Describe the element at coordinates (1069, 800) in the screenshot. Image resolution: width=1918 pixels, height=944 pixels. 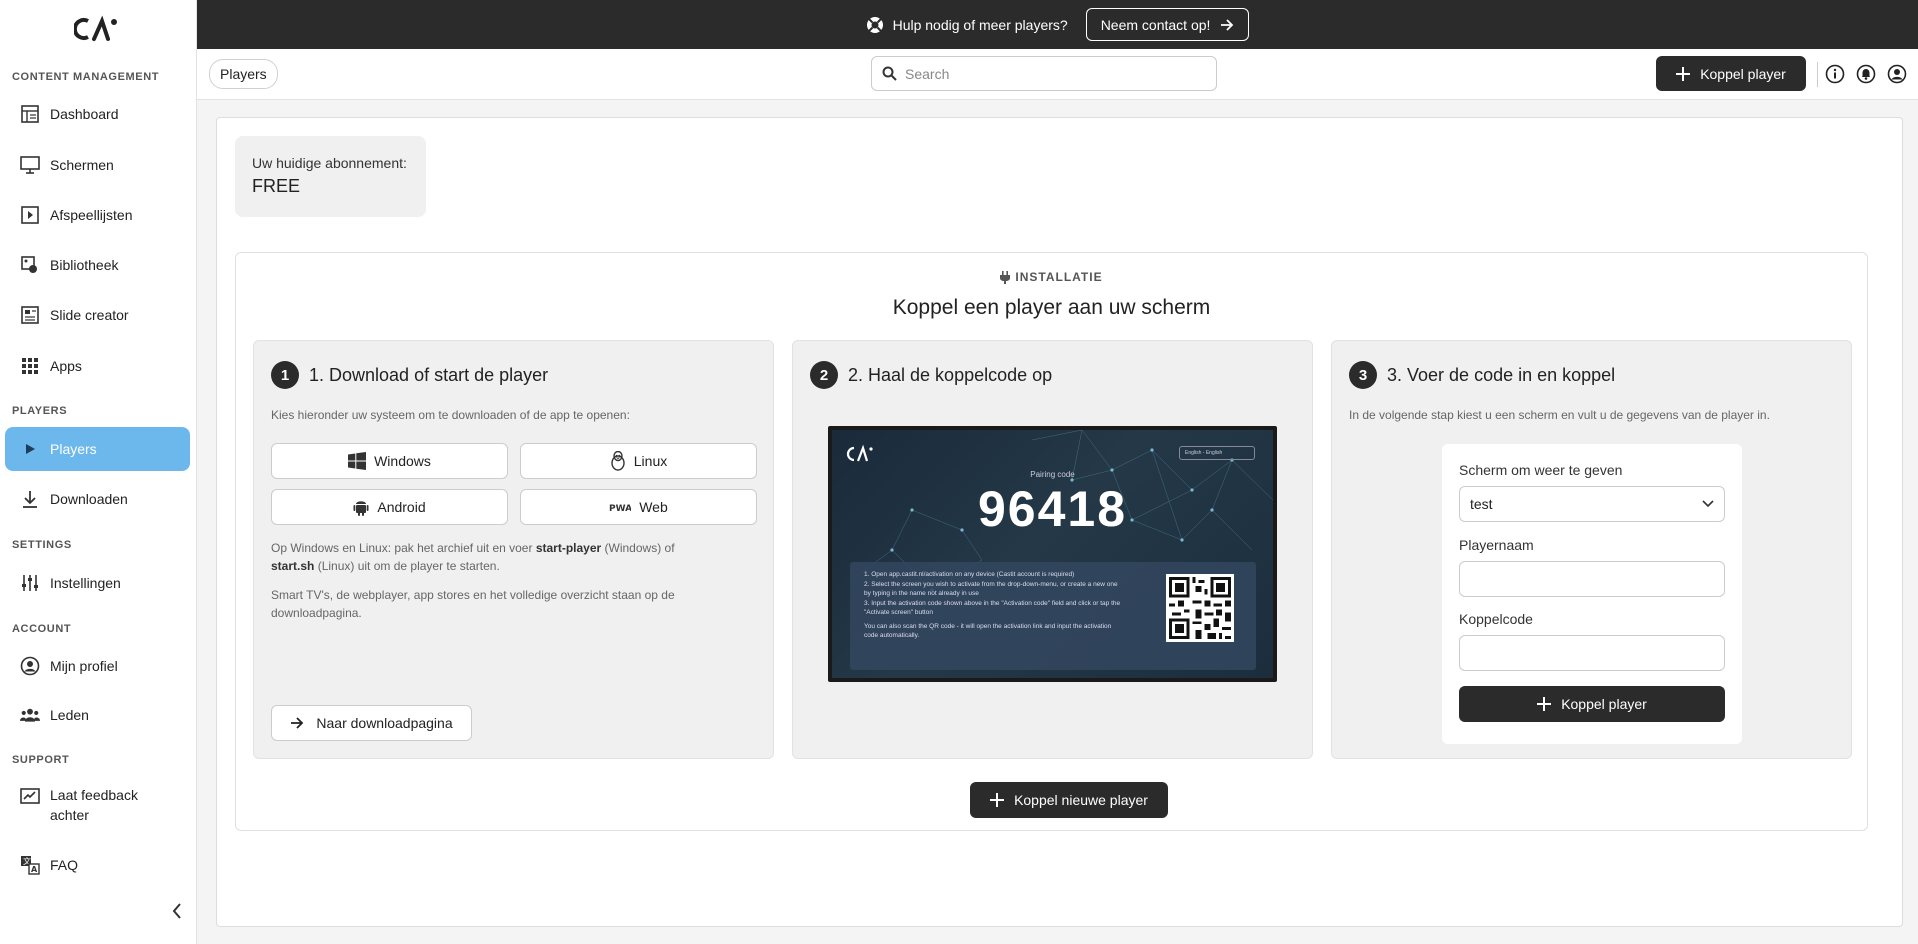
I see `koppel-nieuwe-player-button: Koppel nieuwe player` at that location.